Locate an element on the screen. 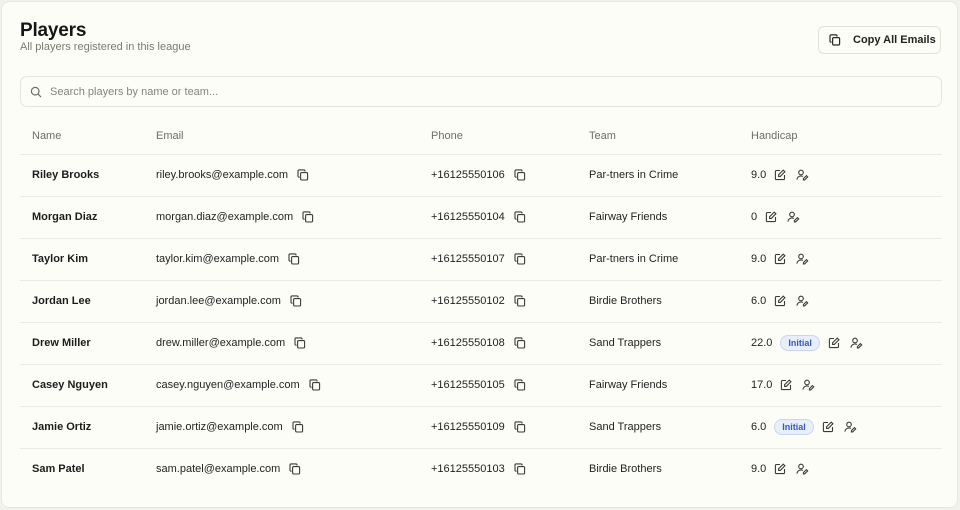  player-name: Sam Patel is located at coordinates (88, 469).